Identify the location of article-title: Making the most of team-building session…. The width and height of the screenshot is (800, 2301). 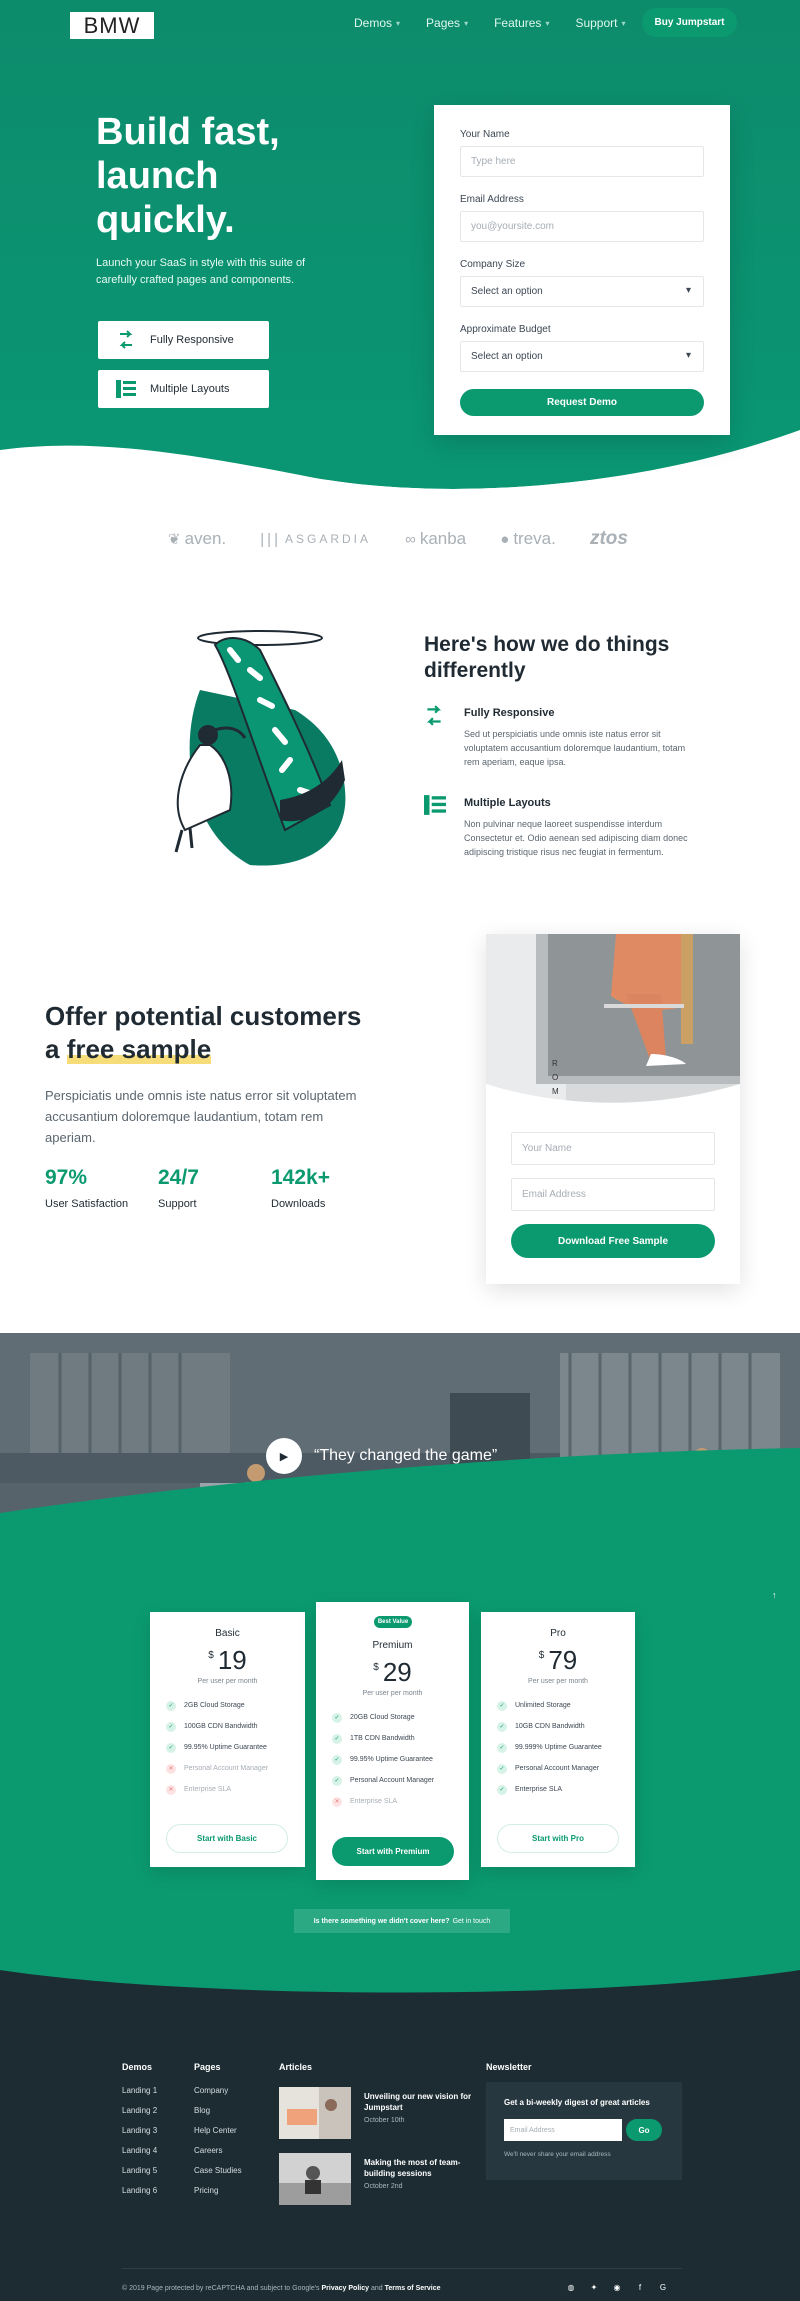
(419, 2168).